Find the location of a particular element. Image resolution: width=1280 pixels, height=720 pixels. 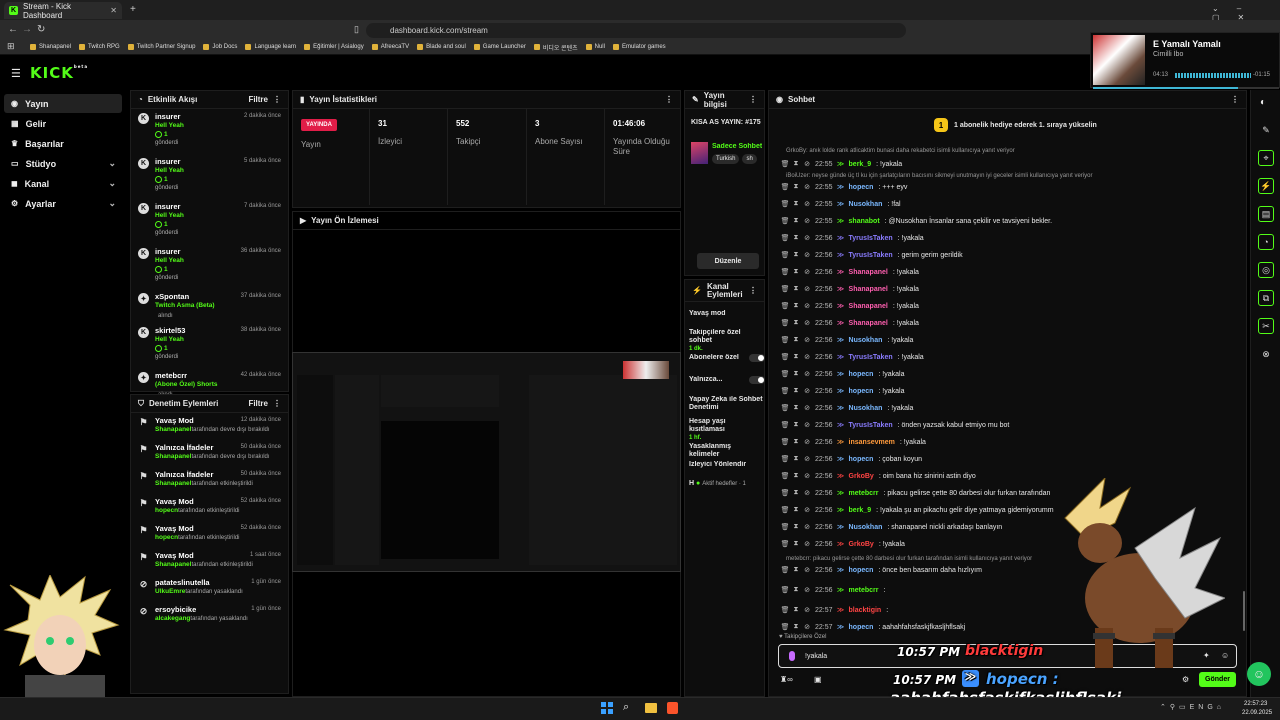

chat-username: insansevmem is located at coordinates (872, 442).